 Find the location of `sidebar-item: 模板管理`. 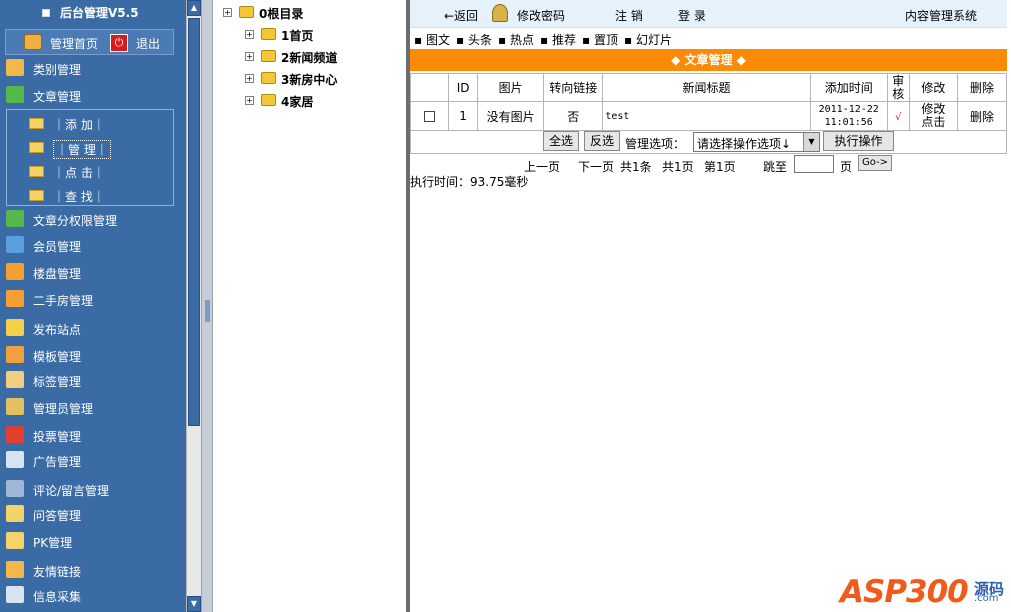

sidebar-item: 模板管理 is located at coordinates (93, 355).